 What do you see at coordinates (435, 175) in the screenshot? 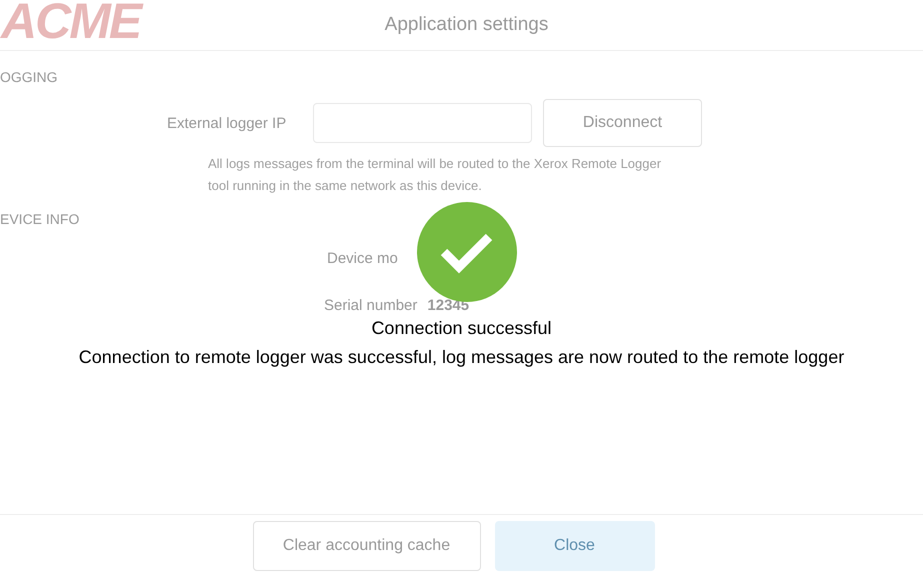
I see `logging-description: All logs messages from the terminal will be routed to the Xerox Remote Logger tool running in the same network as this device.` at bounding box center [435, 175].